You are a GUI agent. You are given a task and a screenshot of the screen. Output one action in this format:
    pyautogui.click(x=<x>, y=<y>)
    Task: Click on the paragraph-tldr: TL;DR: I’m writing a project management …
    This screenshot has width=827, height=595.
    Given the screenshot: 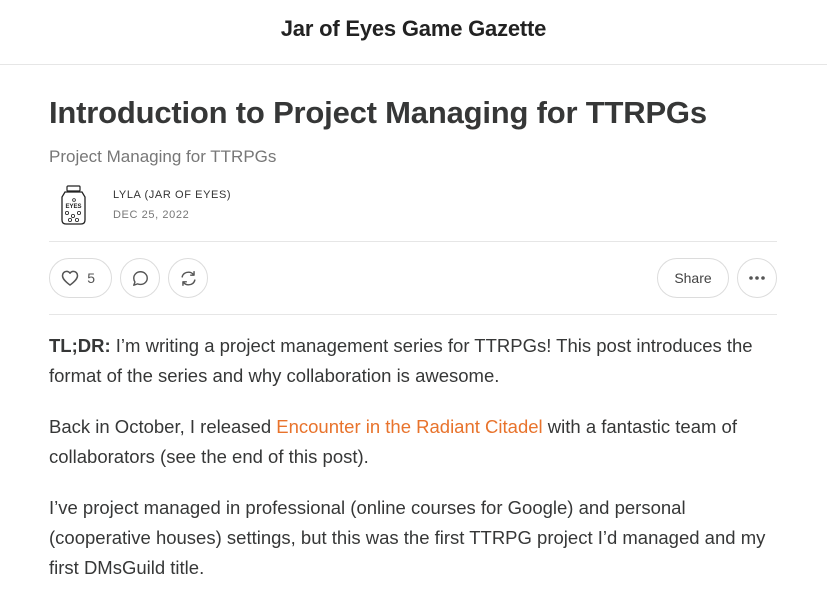 What is the action you would take?
    pyautogui.click(x=414, y=361)
    